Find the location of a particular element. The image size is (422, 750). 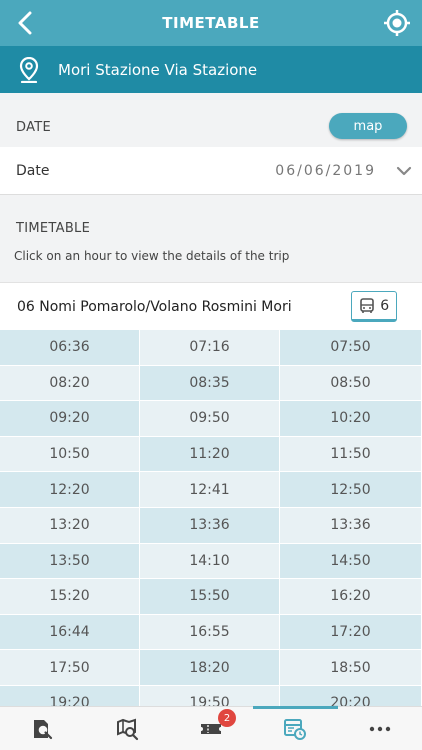

stop-name: Mori Stazione Via Stazione is located at coordinates (158, 69).